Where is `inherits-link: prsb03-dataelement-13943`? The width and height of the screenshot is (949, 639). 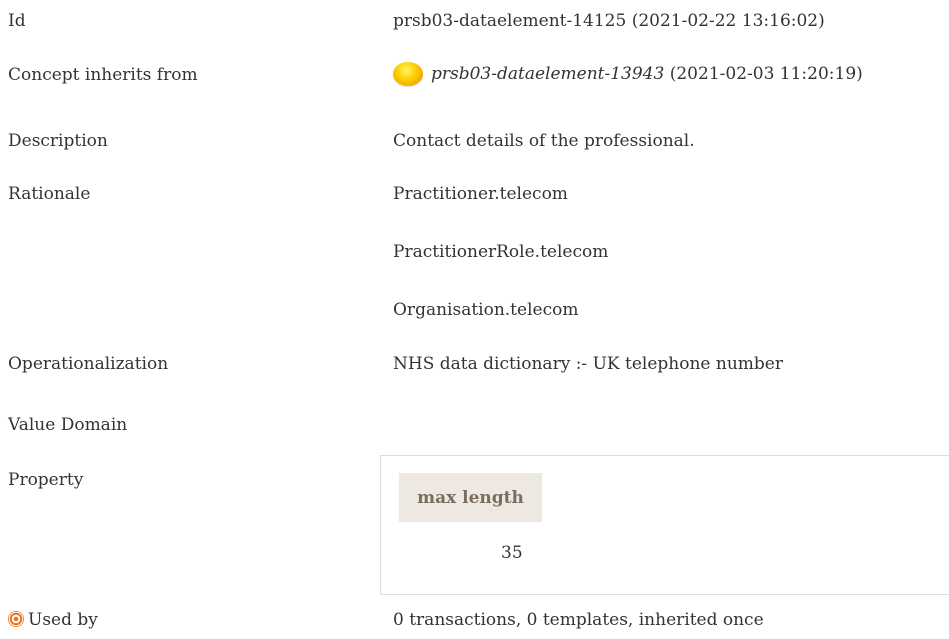
inherits-link: prsb03-dataelement-13943 is located at coordinates (547, 74).